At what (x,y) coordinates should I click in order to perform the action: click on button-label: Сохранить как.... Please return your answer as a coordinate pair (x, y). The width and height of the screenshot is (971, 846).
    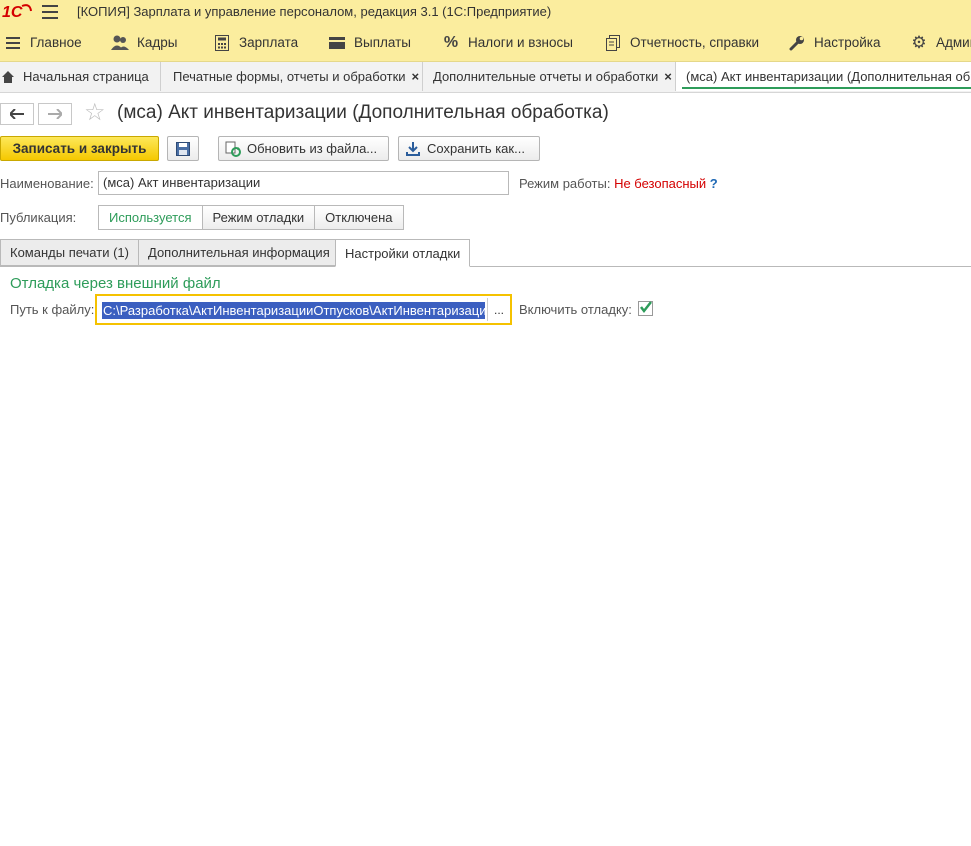
    Looking at the image, I should click on (476, 148).